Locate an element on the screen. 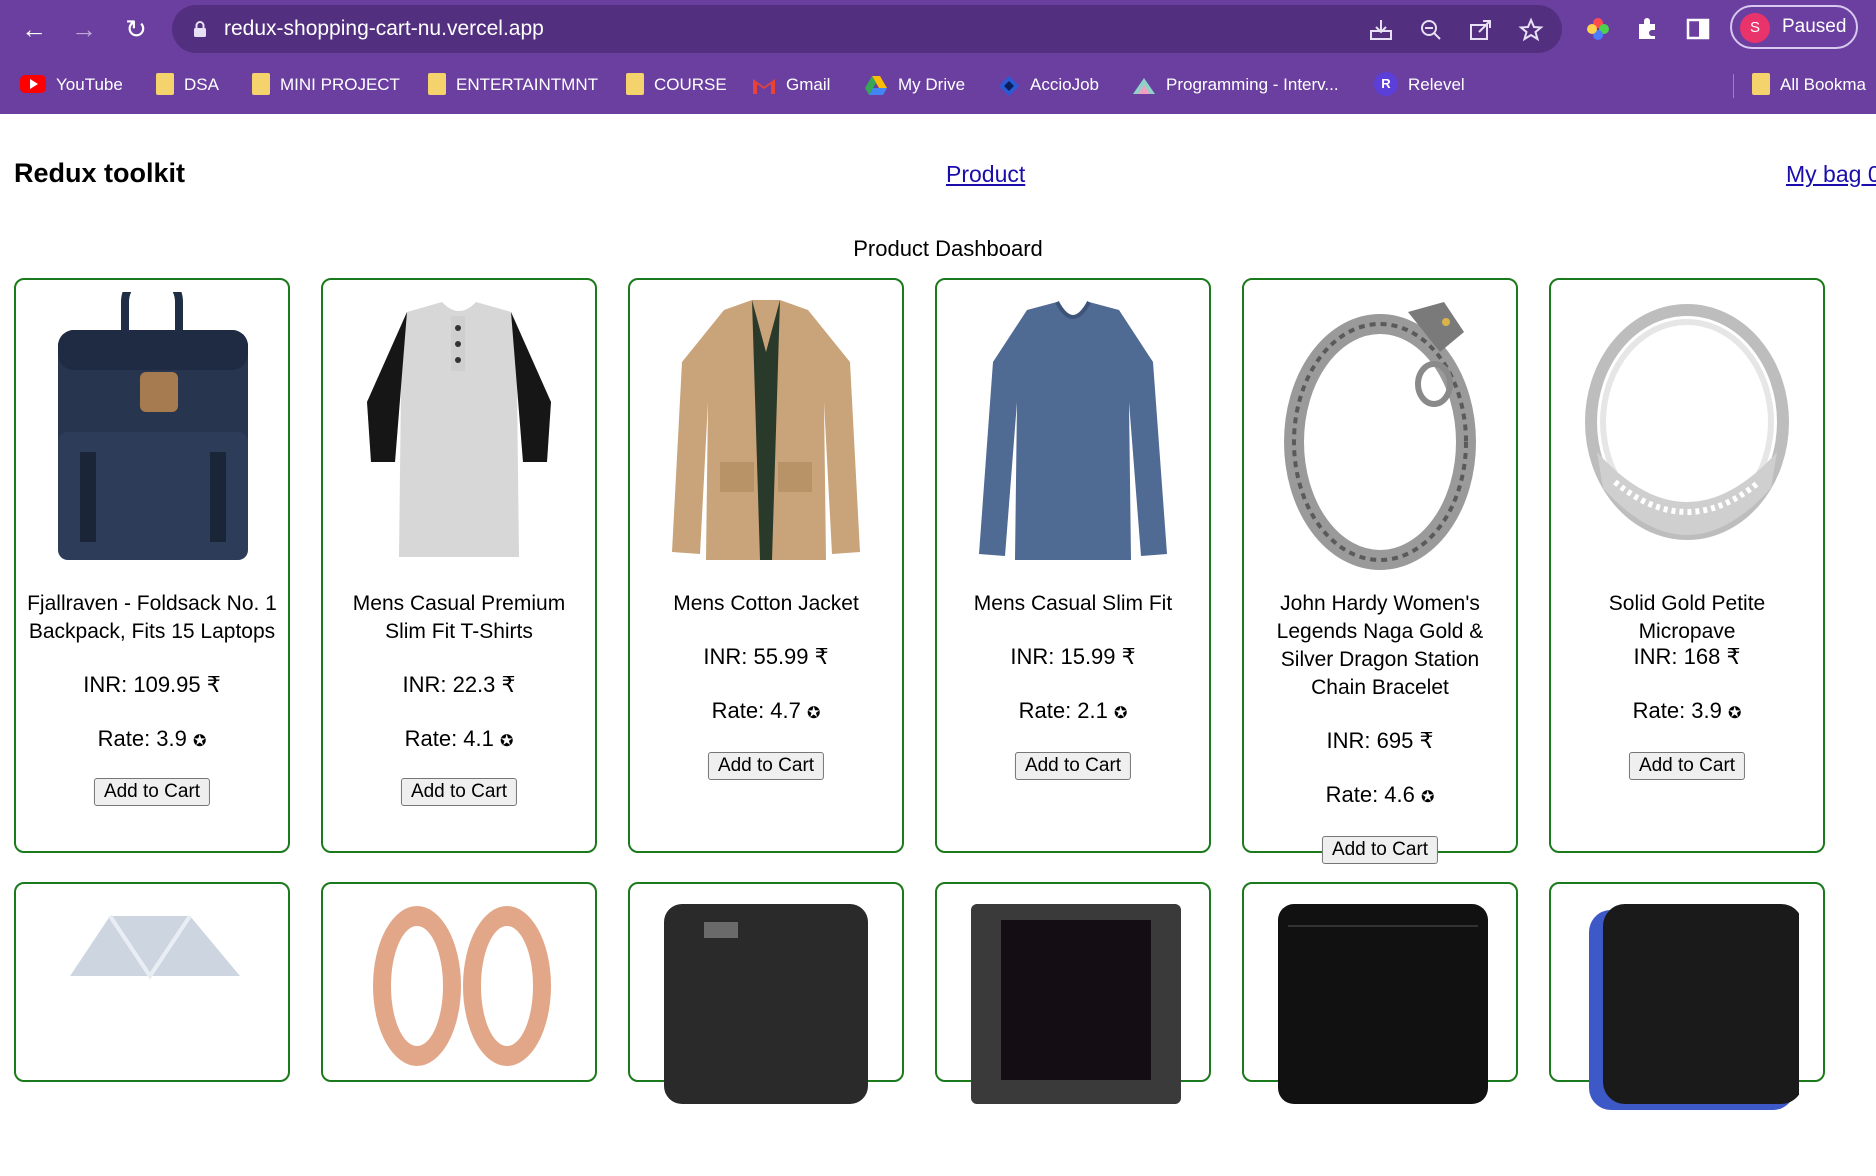 The image size is (1876, 1176). share-icon is located at coordinates (1481, 30).